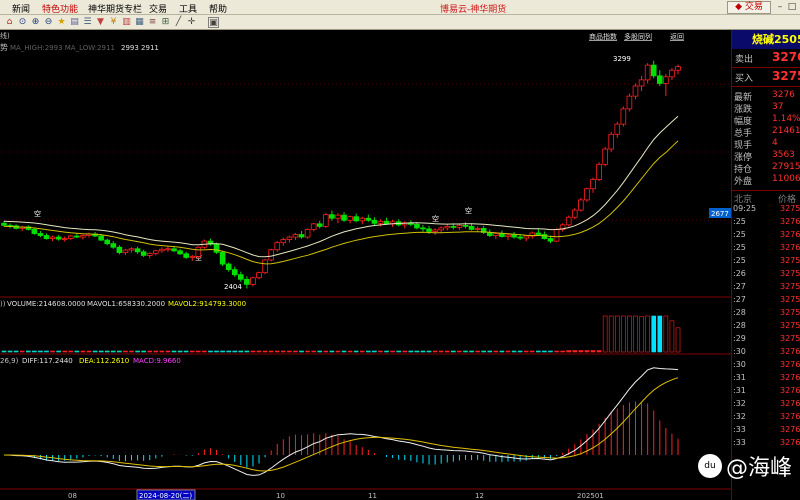 The width and height of the screenshot is (800, 500). I want to click on star-icon: ★, so click(61, 22).